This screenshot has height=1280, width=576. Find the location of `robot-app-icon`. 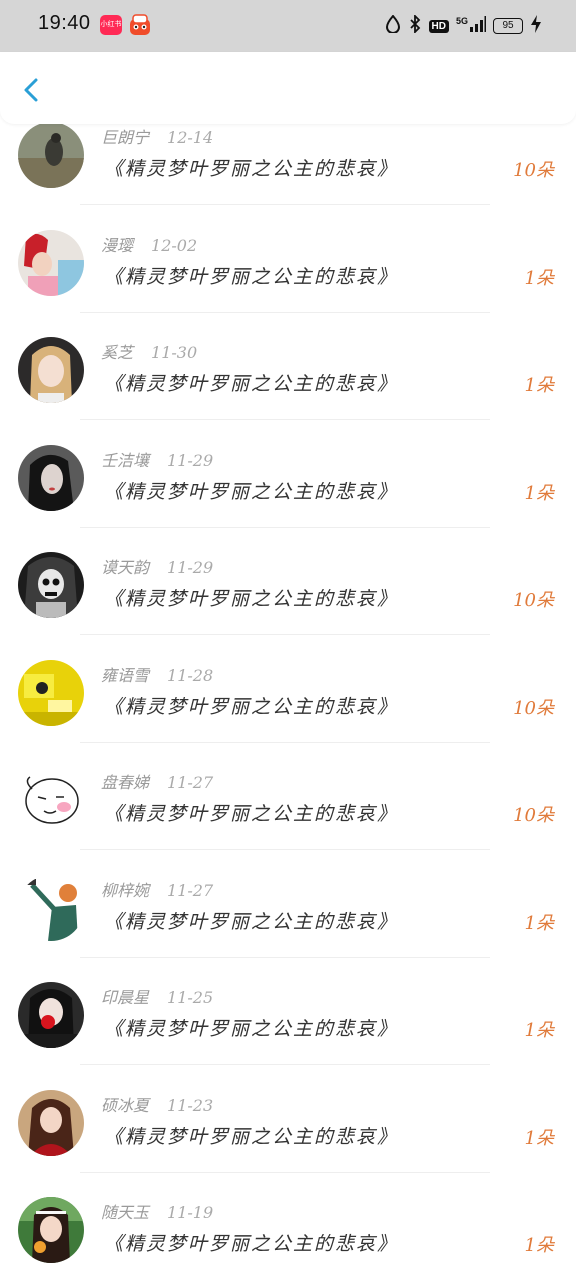

robot-app-icon is located at coordinates (140, 25).